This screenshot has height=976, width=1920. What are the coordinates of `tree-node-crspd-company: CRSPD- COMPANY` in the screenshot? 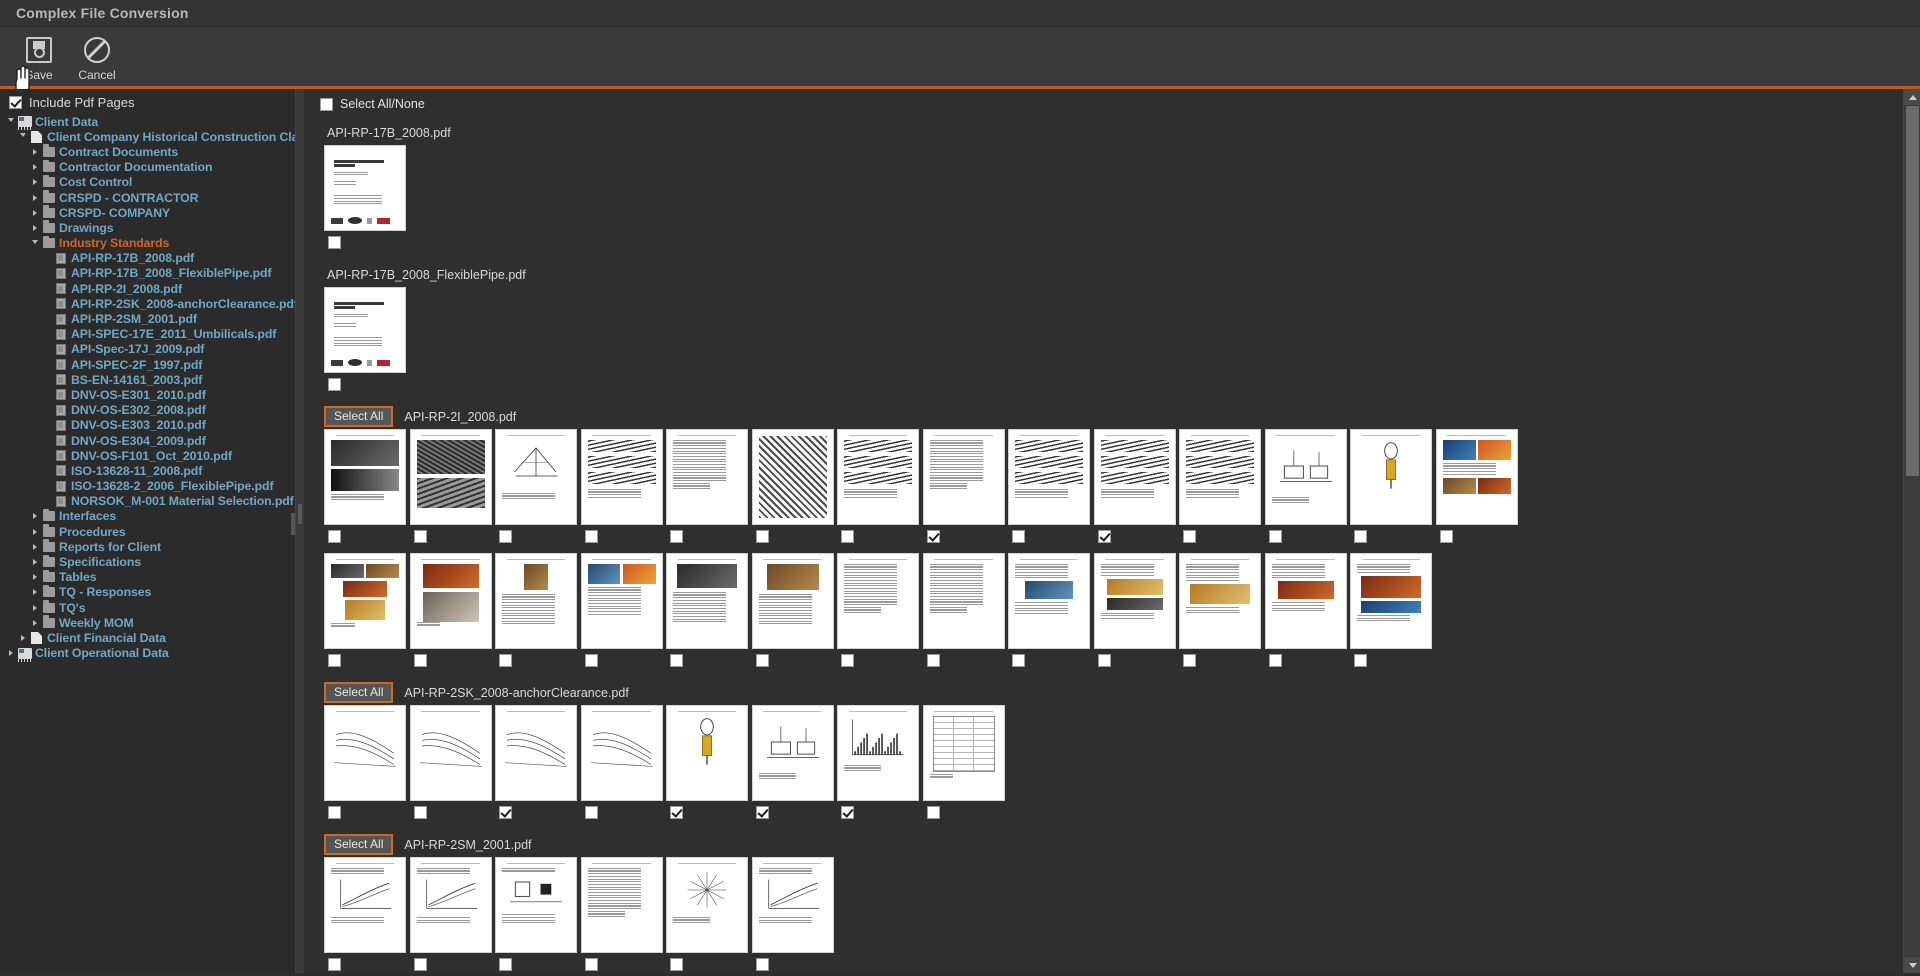 It's located at (149, 212).